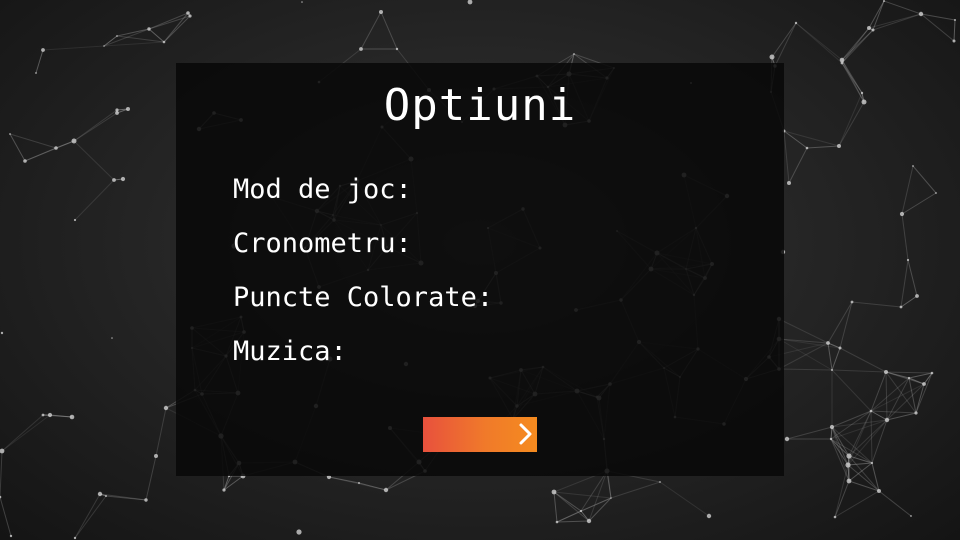 This screenshot has height=540, width=960. I want to click on option-music-label: Muzica:, so click(290, 351).